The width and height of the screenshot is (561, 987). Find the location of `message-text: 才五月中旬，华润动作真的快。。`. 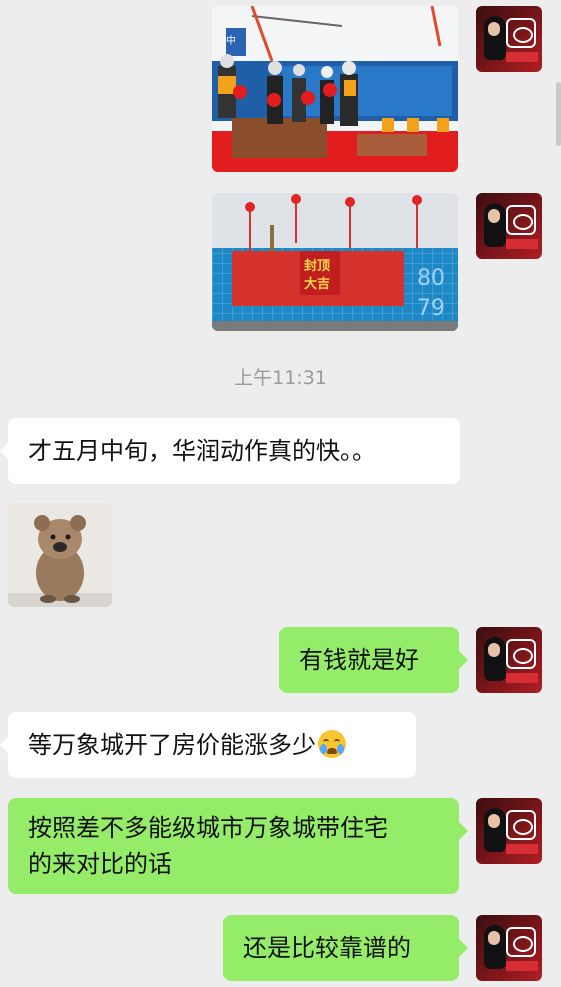

message-text: 才五月中旬，华润动作真的快。。 is located at coordinates (202, 451).